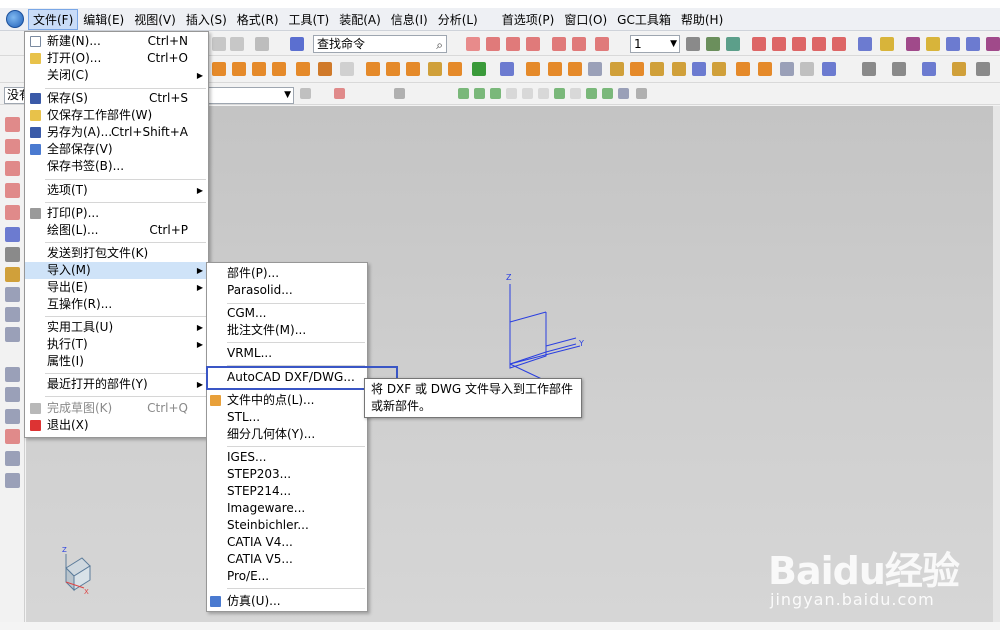 Image resolution: width=1000 pixels, height=630 pixels. Describe the element at coordinates (929, 69) in the screenshot. I see `orient-icon` at that location.